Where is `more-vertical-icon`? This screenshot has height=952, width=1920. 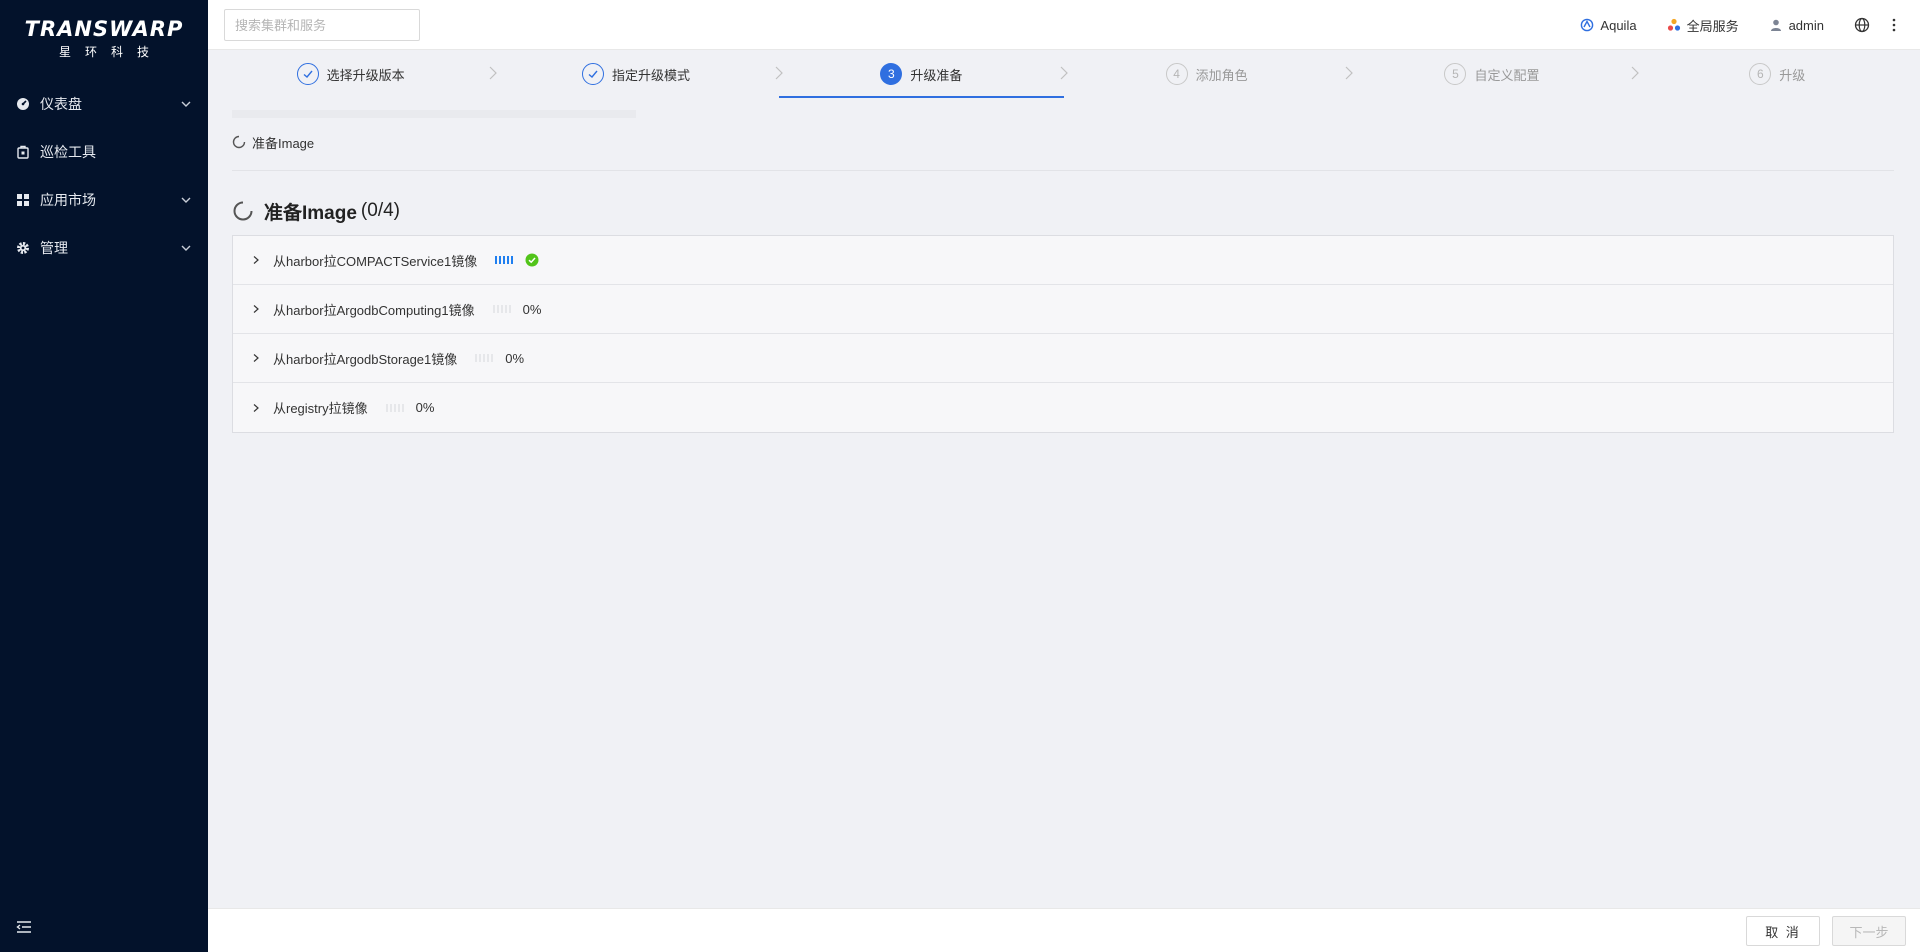
more-vertical-icon is located at coordinates (1894, 25).